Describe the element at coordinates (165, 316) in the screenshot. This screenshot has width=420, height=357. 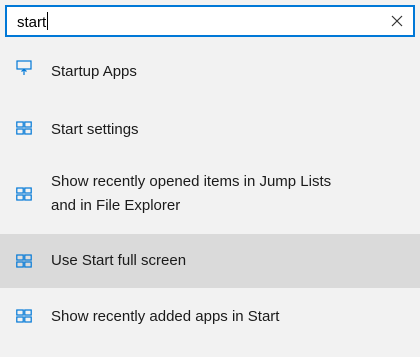
I see `result-label: Show recently added apps in Start` at that location.